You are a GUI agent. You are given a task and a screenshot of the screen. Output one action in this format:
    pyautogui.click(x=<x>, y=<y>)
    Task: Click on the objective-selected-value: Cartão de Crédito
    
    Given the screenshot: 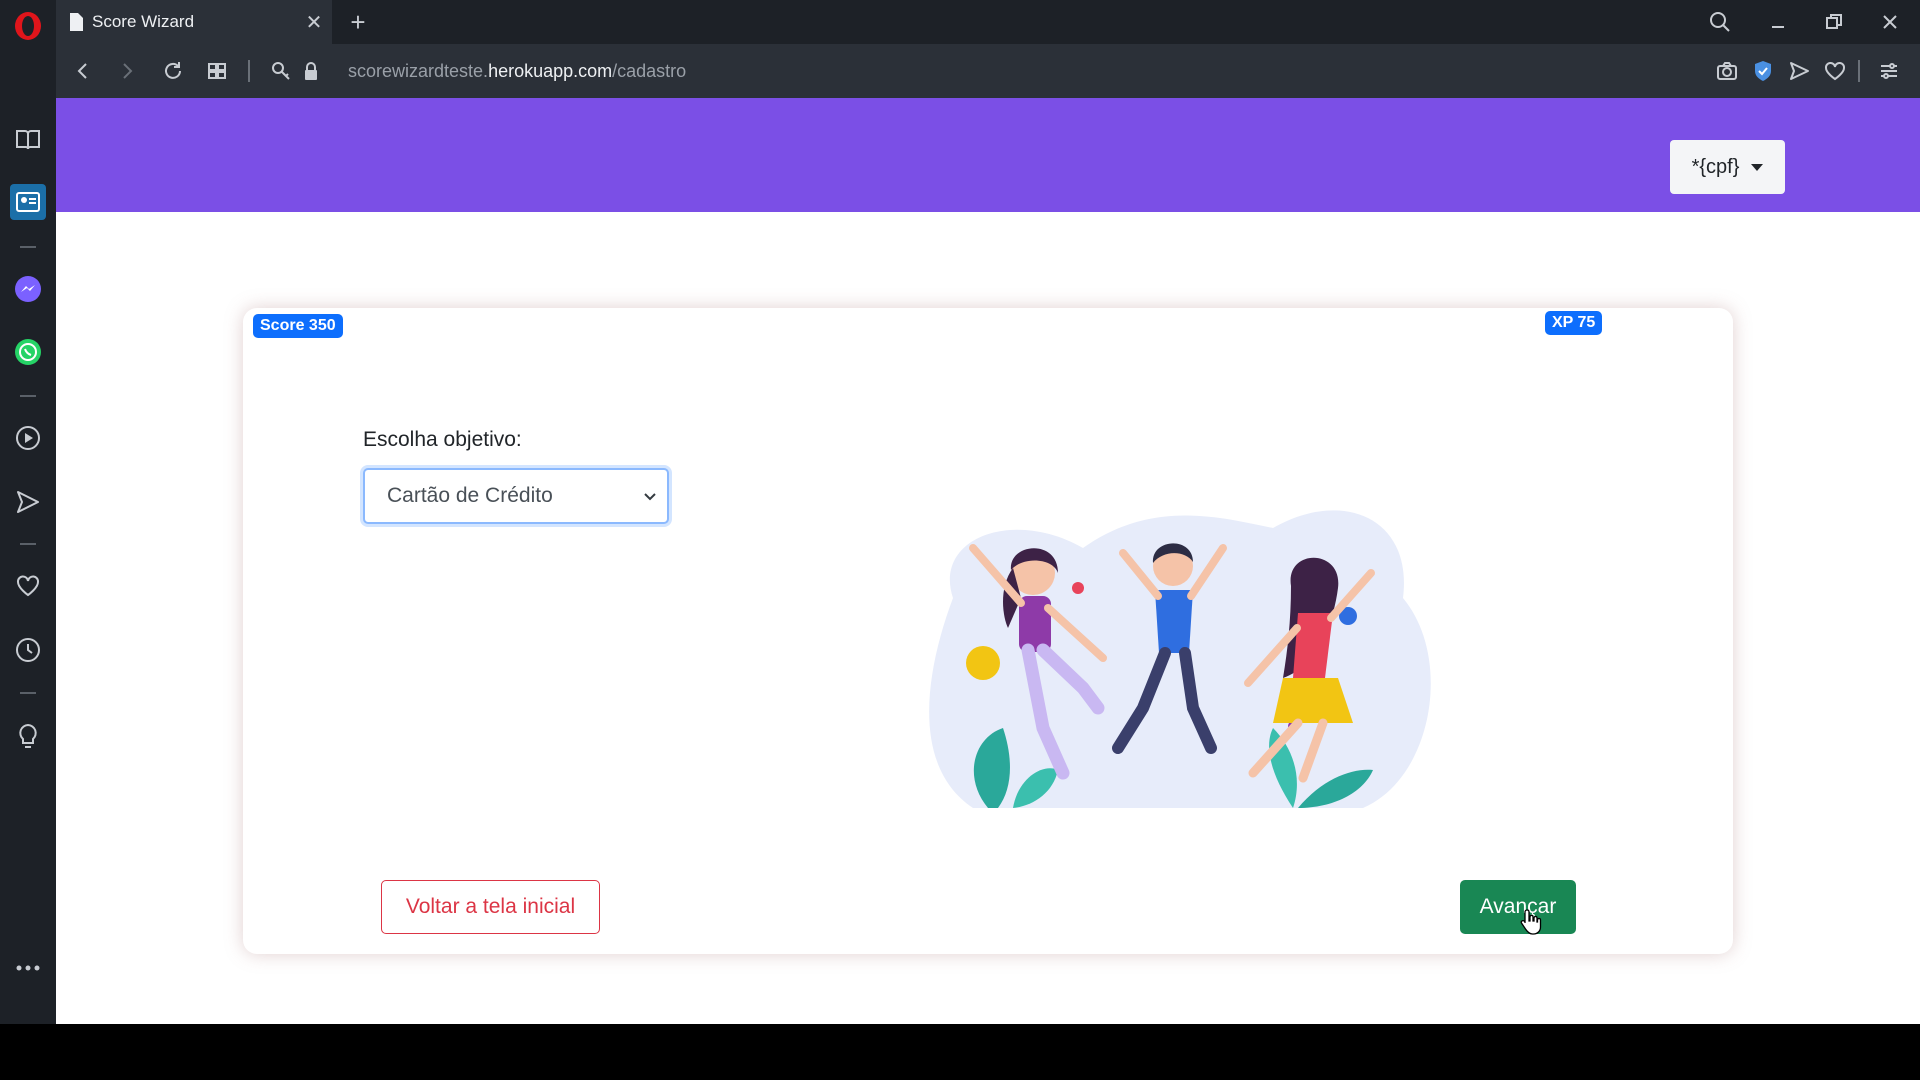 What is the action you would take?
    pyautogui.click(x=470, y=495)
    